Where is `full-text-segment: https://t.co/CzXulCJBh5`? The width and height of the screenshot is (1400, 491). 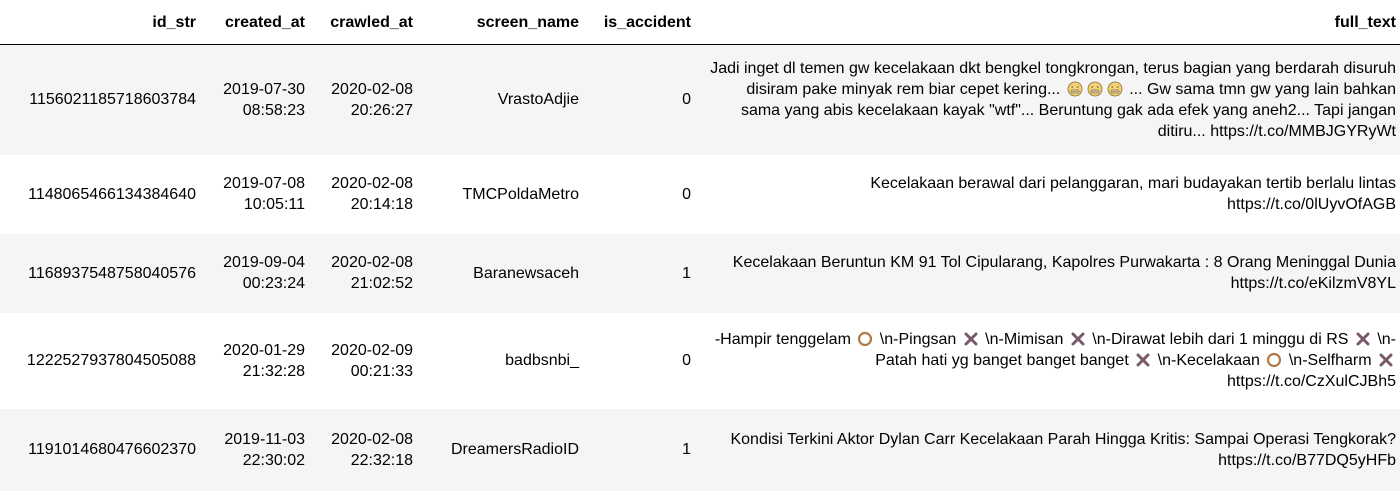 full-text-segment: https://t.co/CzXulCJBh5 is located at coordinates (1311, 381).